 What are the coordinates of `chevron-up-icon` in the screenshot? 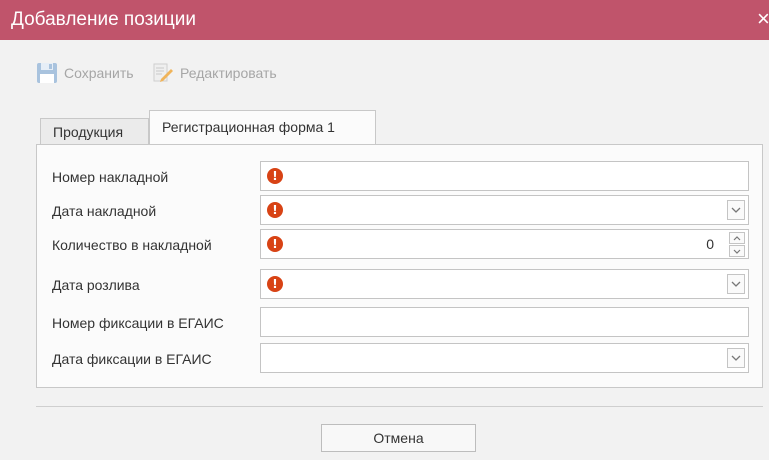 It's located at (737, 238).